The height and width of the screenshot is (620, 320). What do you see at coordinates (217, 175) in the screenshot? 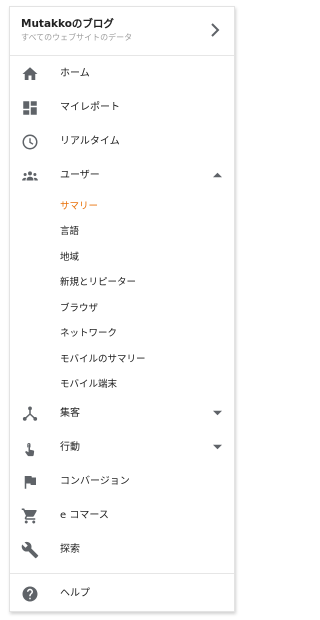
I see `caret-up-icon` at bounding box center [217, 175].